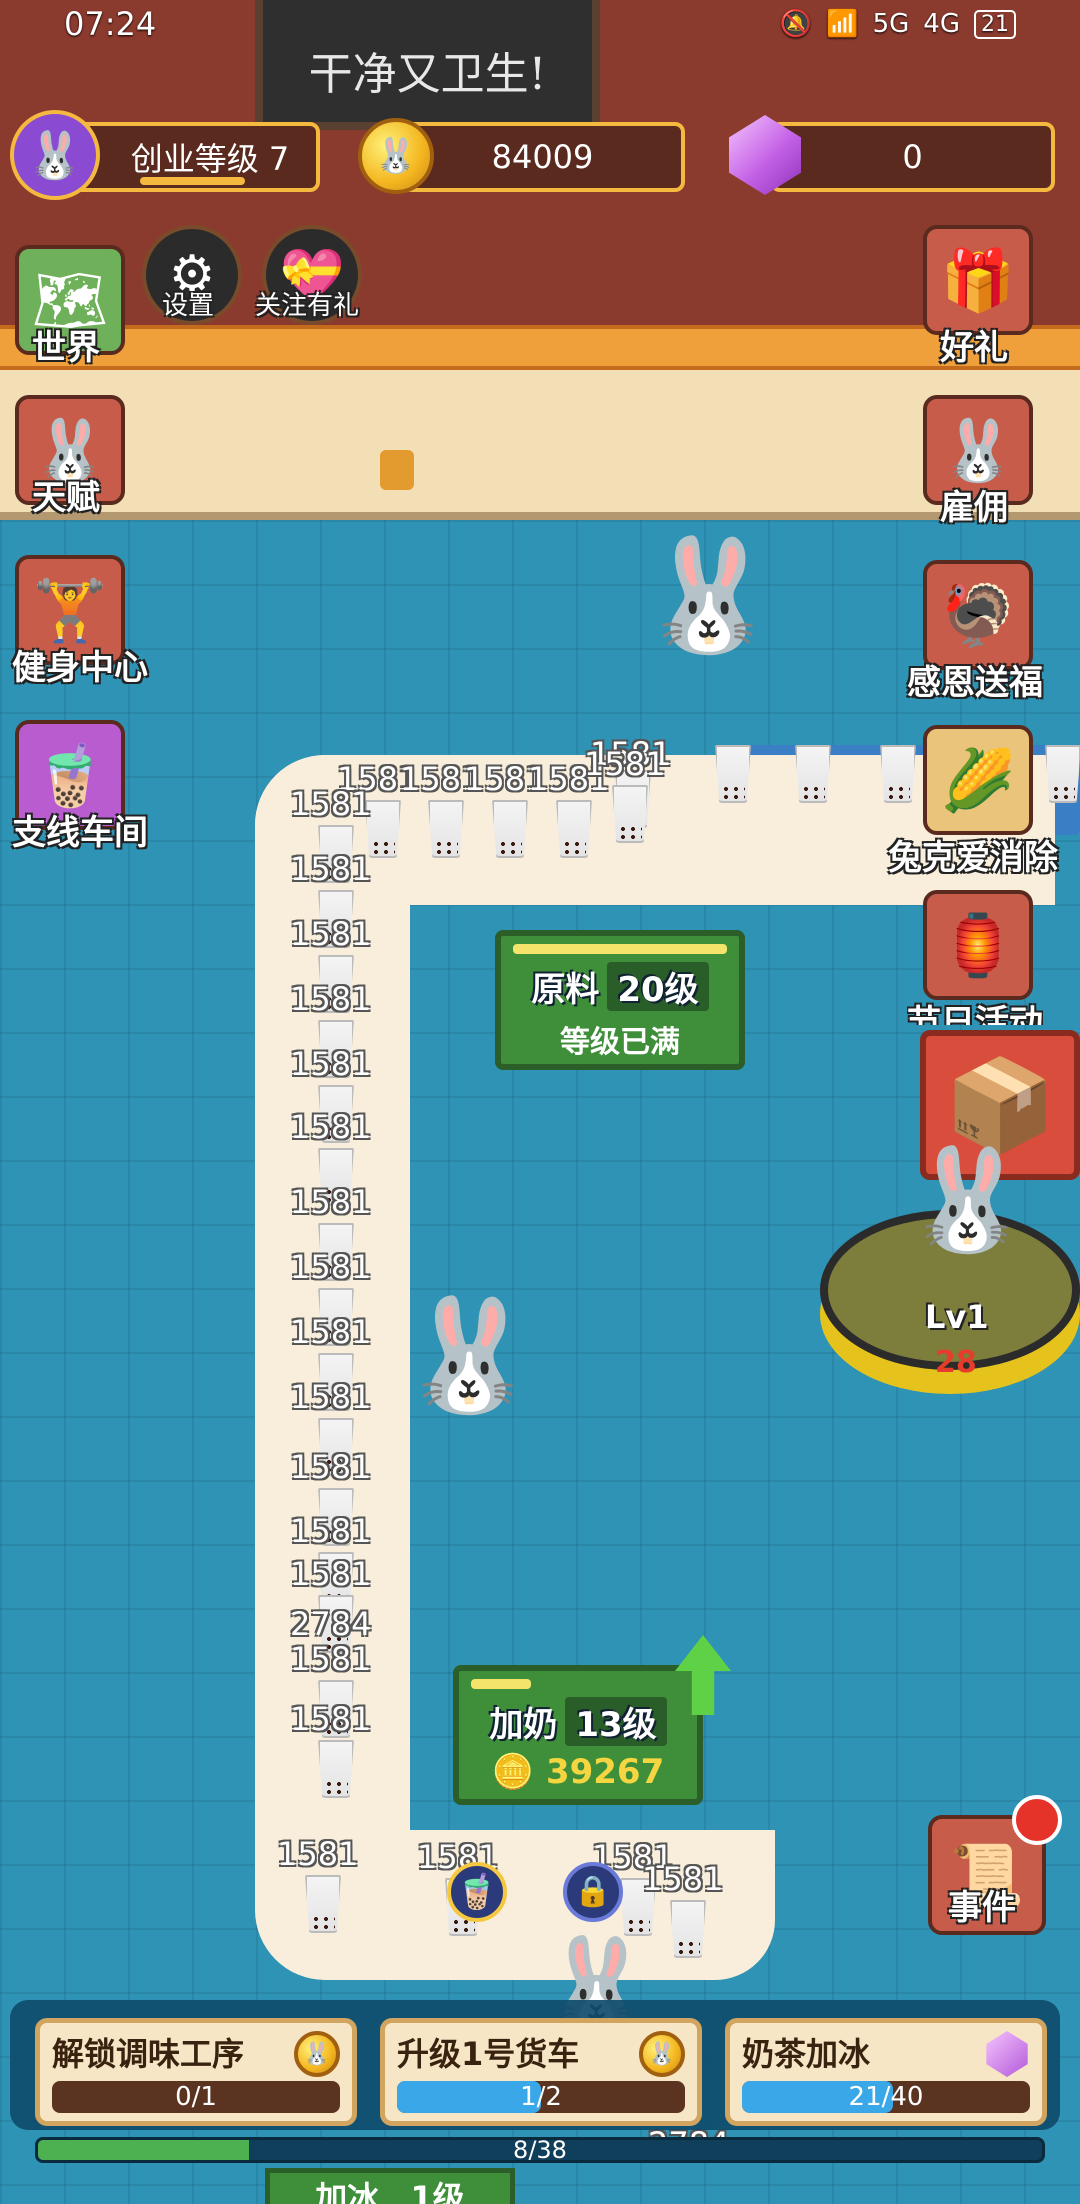  I want to click on notification-dot, so click(1037, 1820).